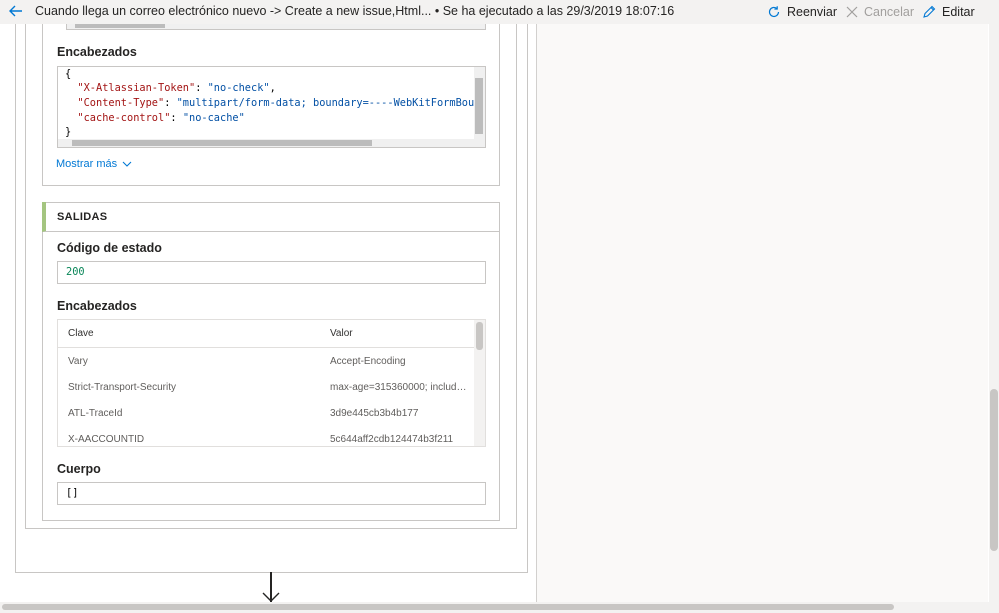  I want to click on cancel-label: Cancelar, so click(889, 12).